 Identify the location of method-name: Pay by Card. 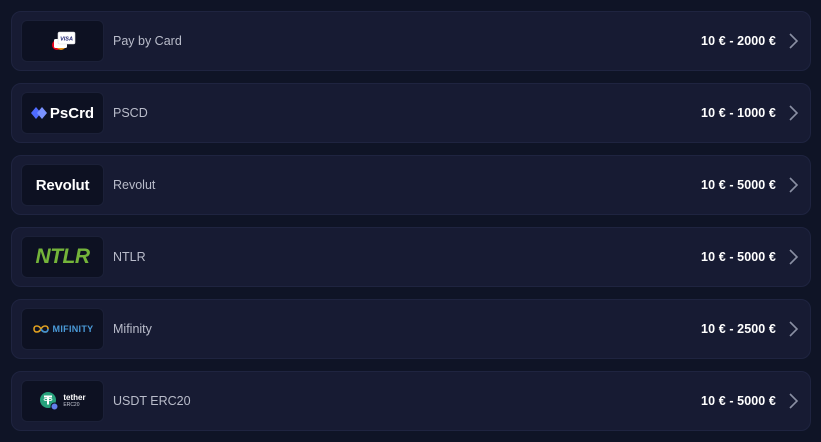
(147, 41).